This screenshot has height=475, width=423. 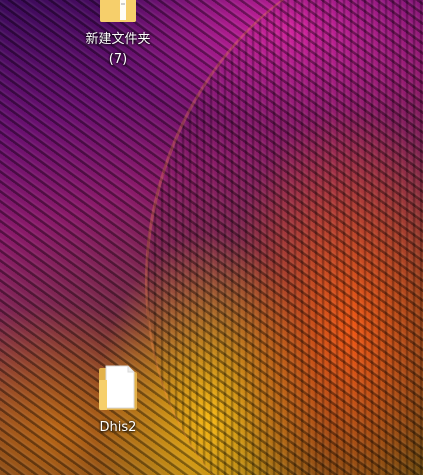 I want to click on desktop-icon-label: Dhis2, so click(x=118, y=428).